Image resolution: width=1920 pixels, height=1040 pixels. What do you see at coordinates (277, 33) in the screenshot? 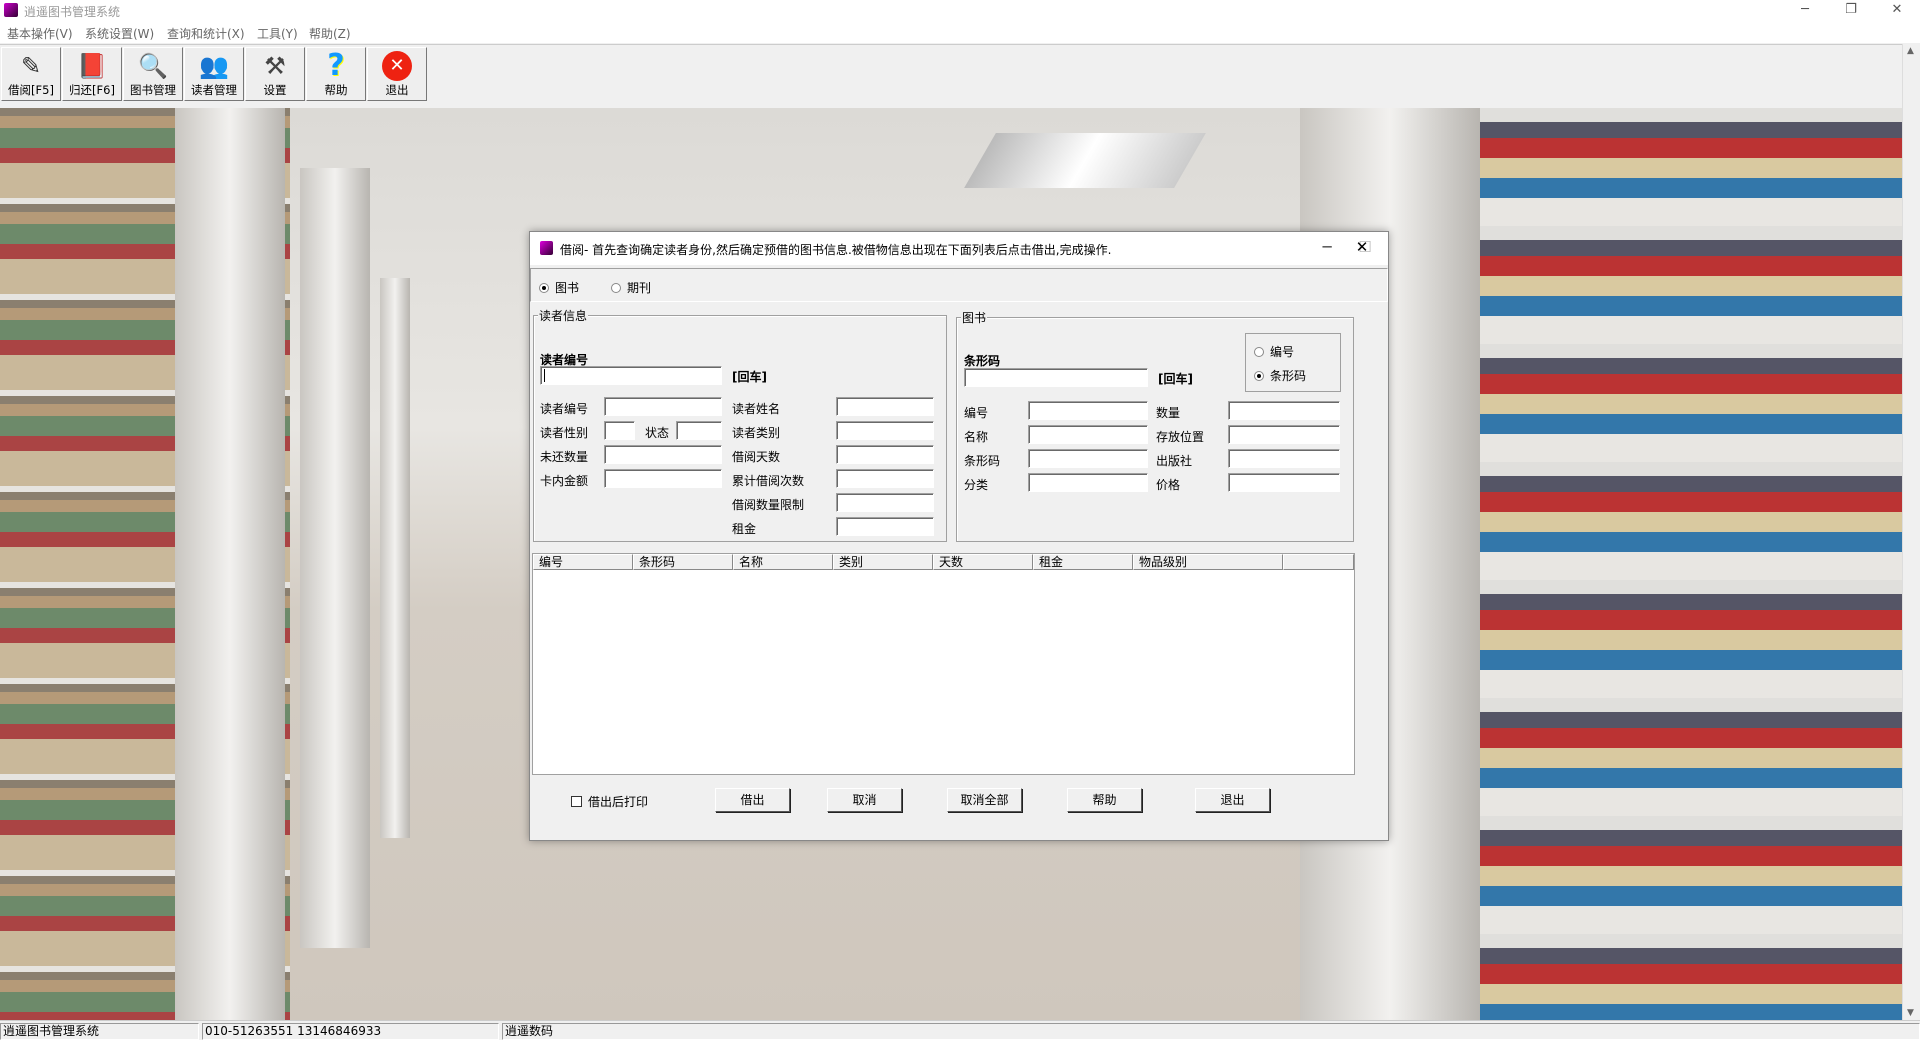
I see `menu-tools: 工具(Y)` at bounding box center [277, 33].